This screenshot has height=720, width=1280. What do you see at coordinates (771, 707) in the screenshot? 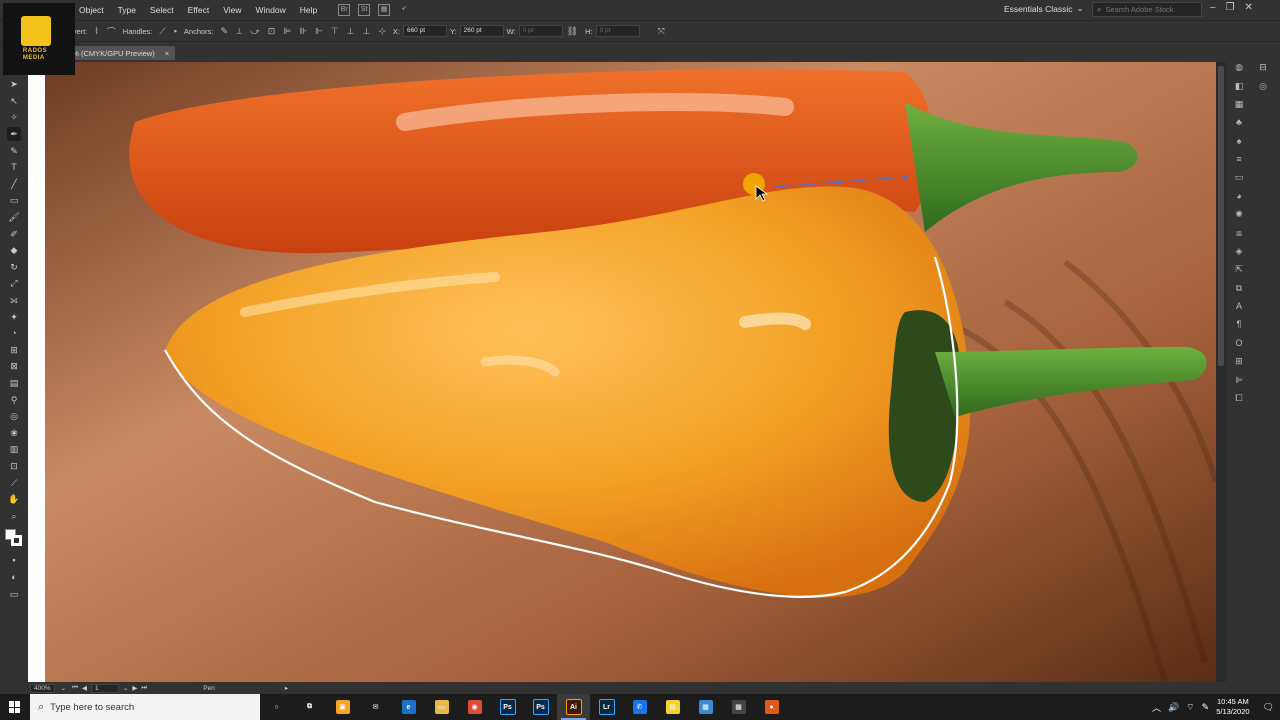
I see `taskbar-app-recorder: ●` at bounding box center [771, 707].